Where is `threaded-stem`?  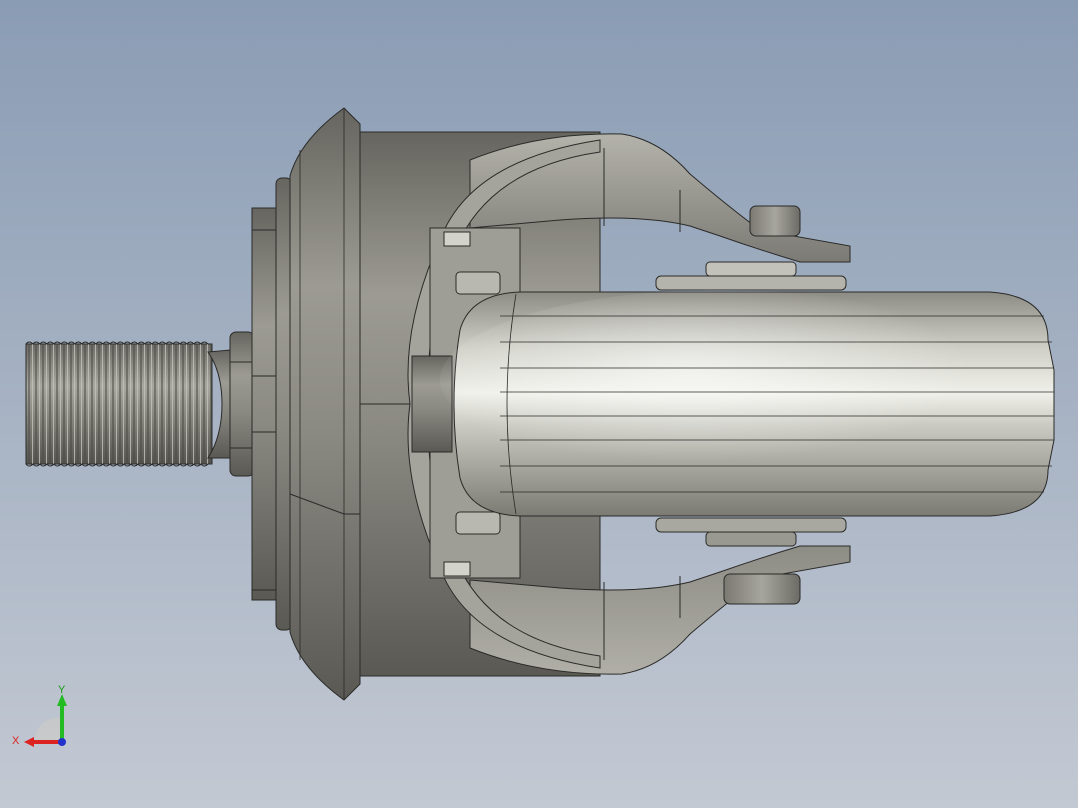 threaded-stem is located at coordinates (128, 404).